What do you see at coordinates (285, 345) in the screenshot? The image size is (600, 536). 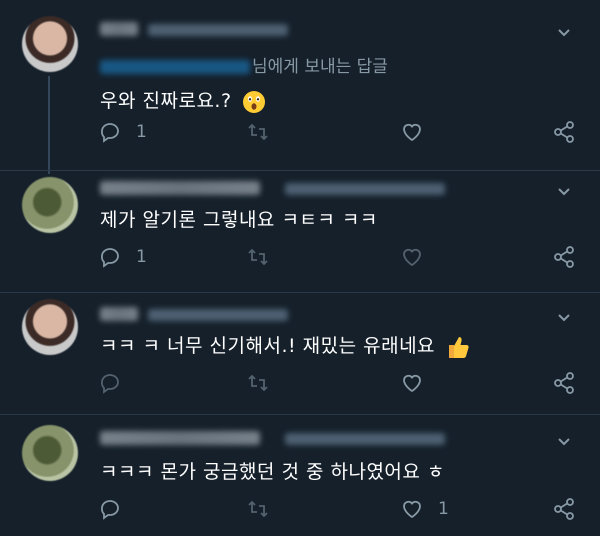 I see `tweet-text: ㅋㅋ ㅋ 너무 신기해서.! 재밌는 유래네요` at bounding box center [285, 345].